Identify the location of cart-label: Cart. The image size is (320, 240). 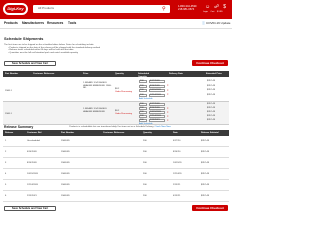
(212, 12).